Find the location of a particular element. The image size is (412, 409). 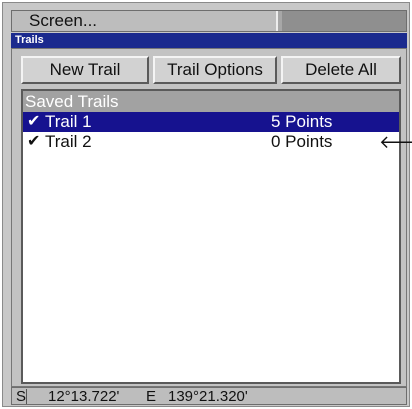

trail-points: 0 Points is located at coordinates (302, 141).